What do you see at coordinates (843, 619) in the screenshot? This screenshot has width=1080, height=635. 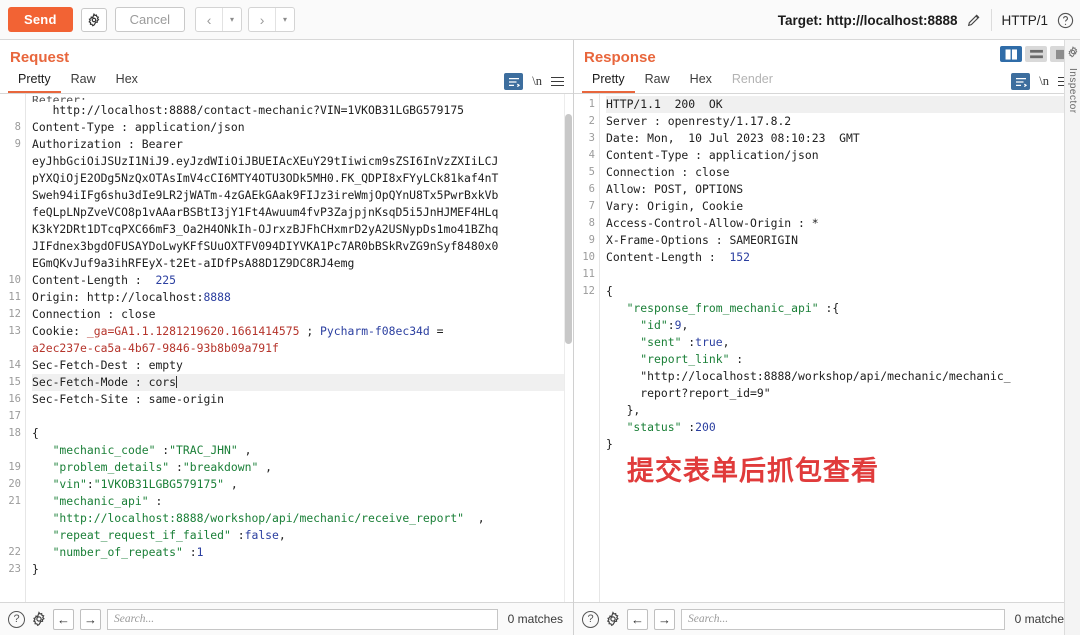 I see `response-search-input` at bounding box center [843, 619].